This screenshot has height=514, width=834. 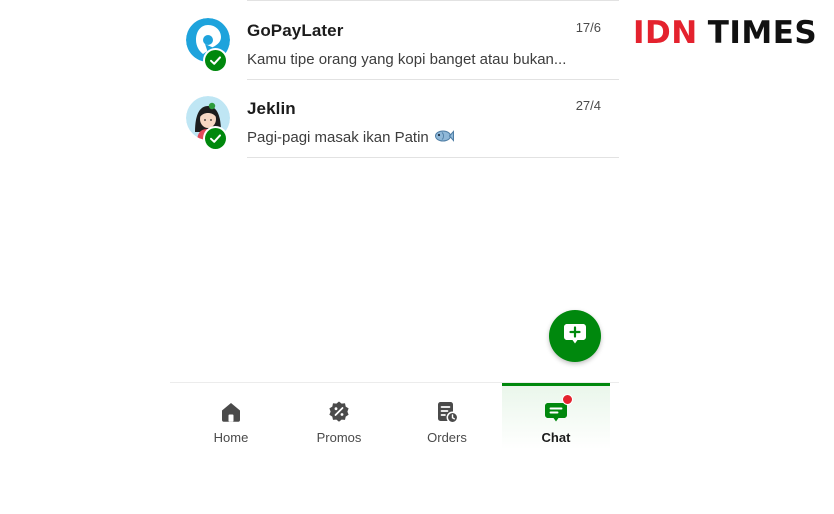 I want to click on chat-preview-container: Pagi-pagi masak ikan Patin, so click(x=350, y=138).